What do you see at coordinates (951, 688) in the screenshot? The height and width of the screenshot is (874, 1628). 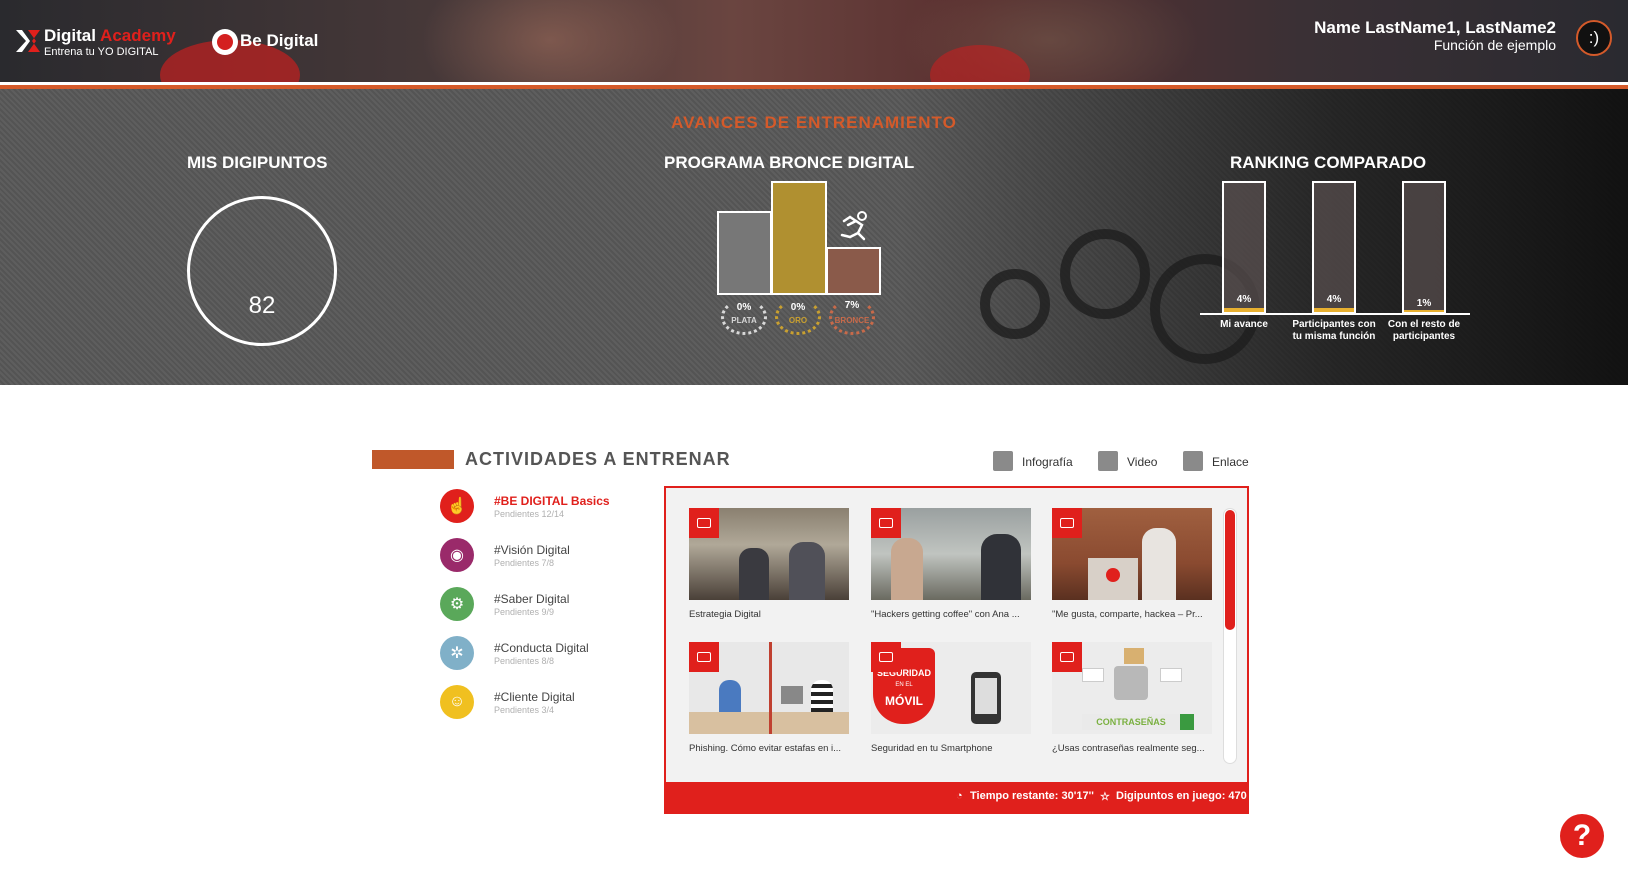 I see `activity-thumbnail: SEGURIDAD EN EL MÓVIL` at bounding box center [951, 688].